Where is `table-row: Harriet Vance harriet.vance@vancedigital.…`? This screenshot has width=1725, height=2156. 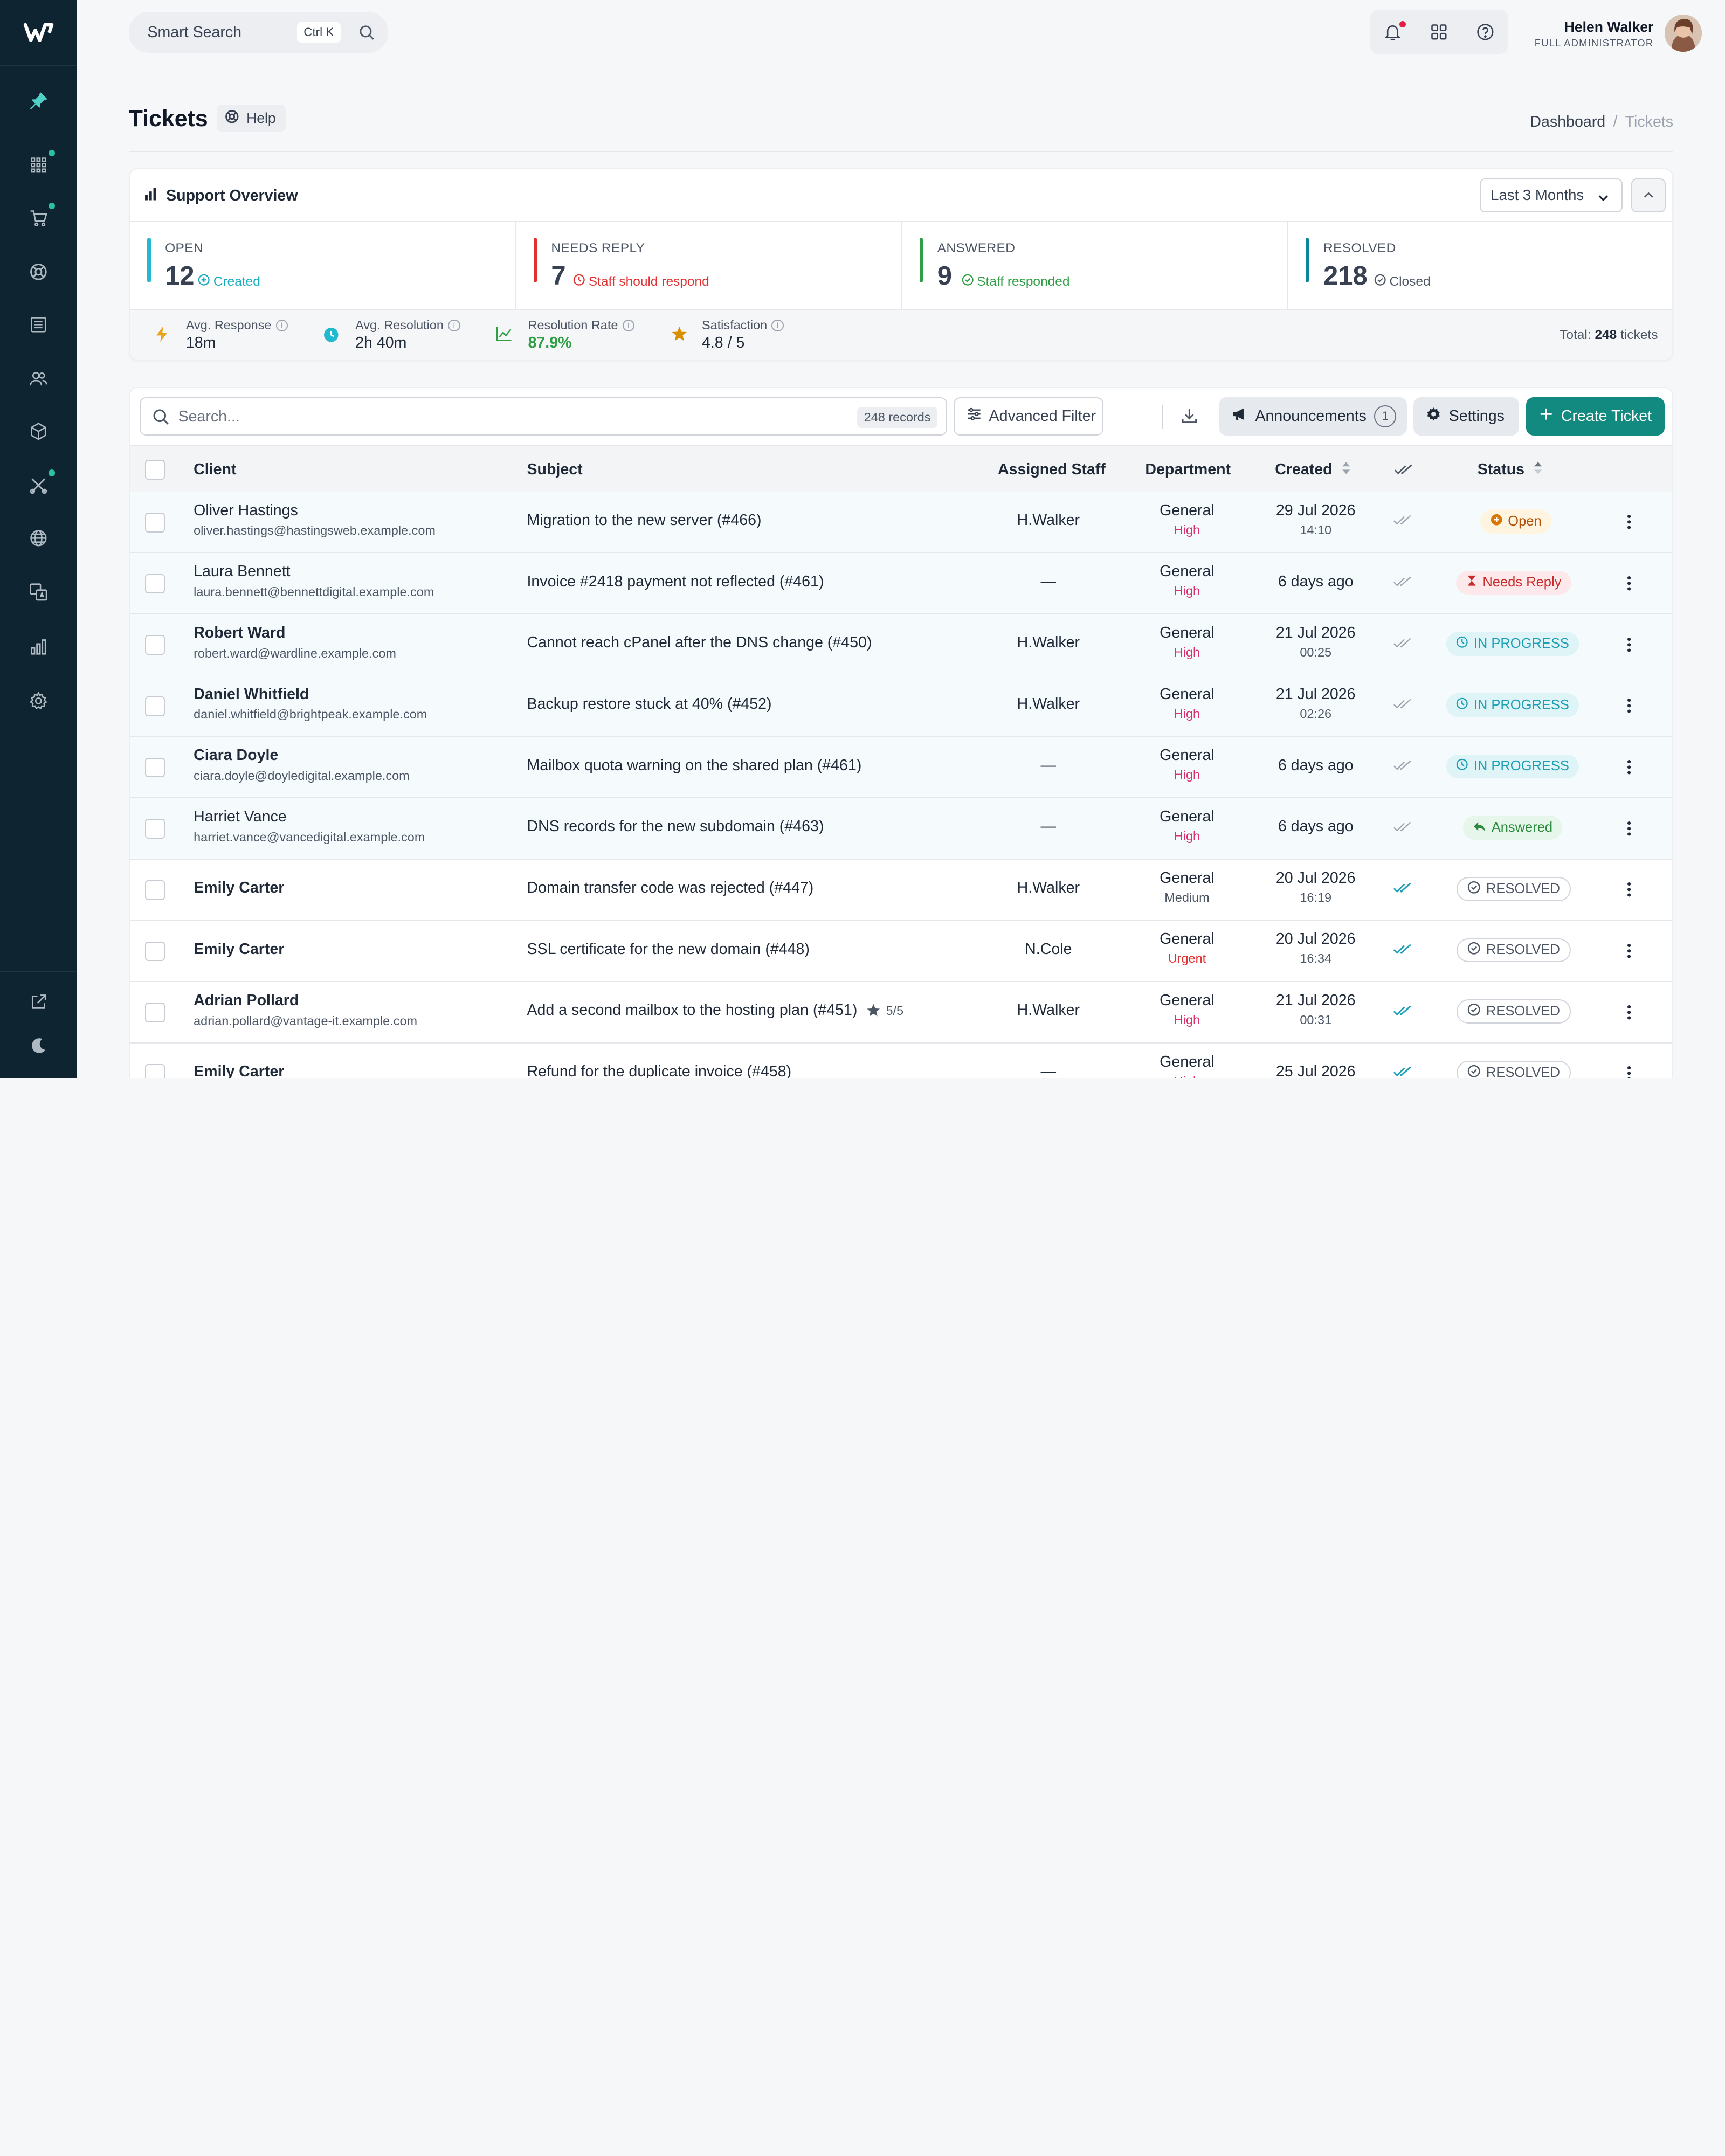
table-row: Harriet Vance harriet.vance@vancedigital.… is located at coordinates (901, 829).